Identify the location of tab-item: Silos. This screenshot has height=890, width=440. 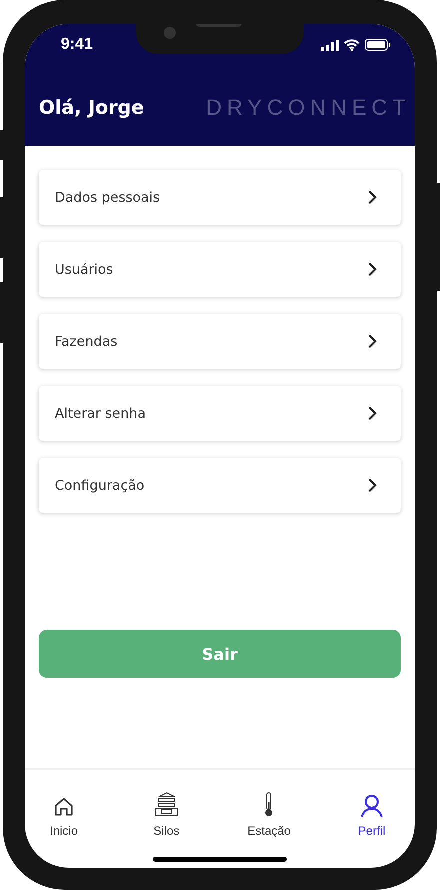
(167, 812).